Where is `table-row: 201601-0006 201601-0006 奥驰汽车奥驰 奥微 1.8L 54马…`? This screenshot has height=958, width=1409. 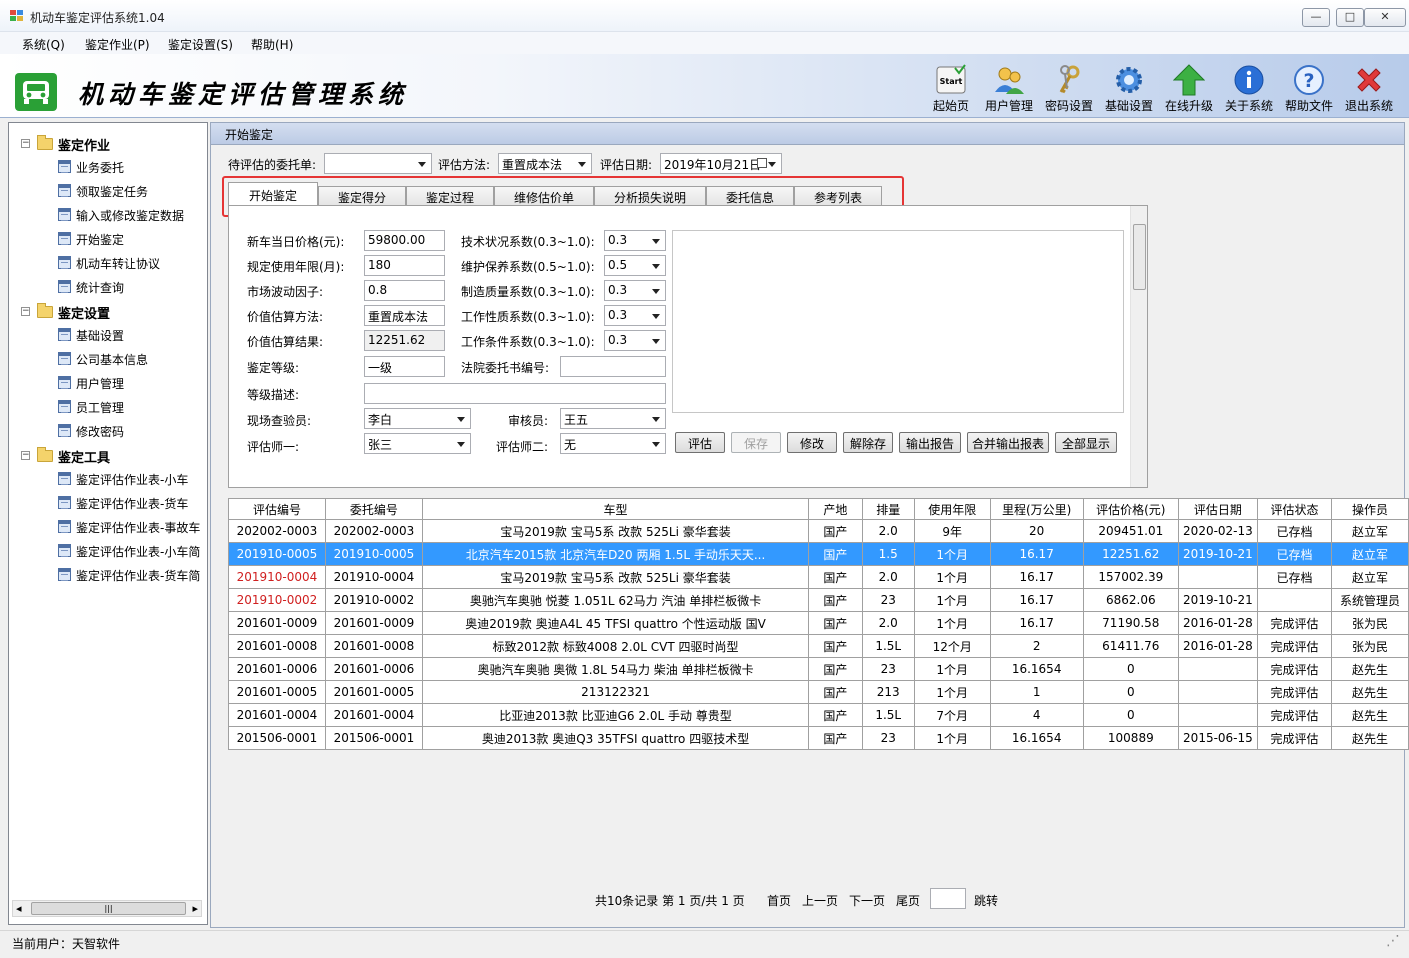
table-row: 201601-0006 201601-0006 奥驰汽车奥驰 奥微 1.8L 54马… is located at coordinates (818, 669).